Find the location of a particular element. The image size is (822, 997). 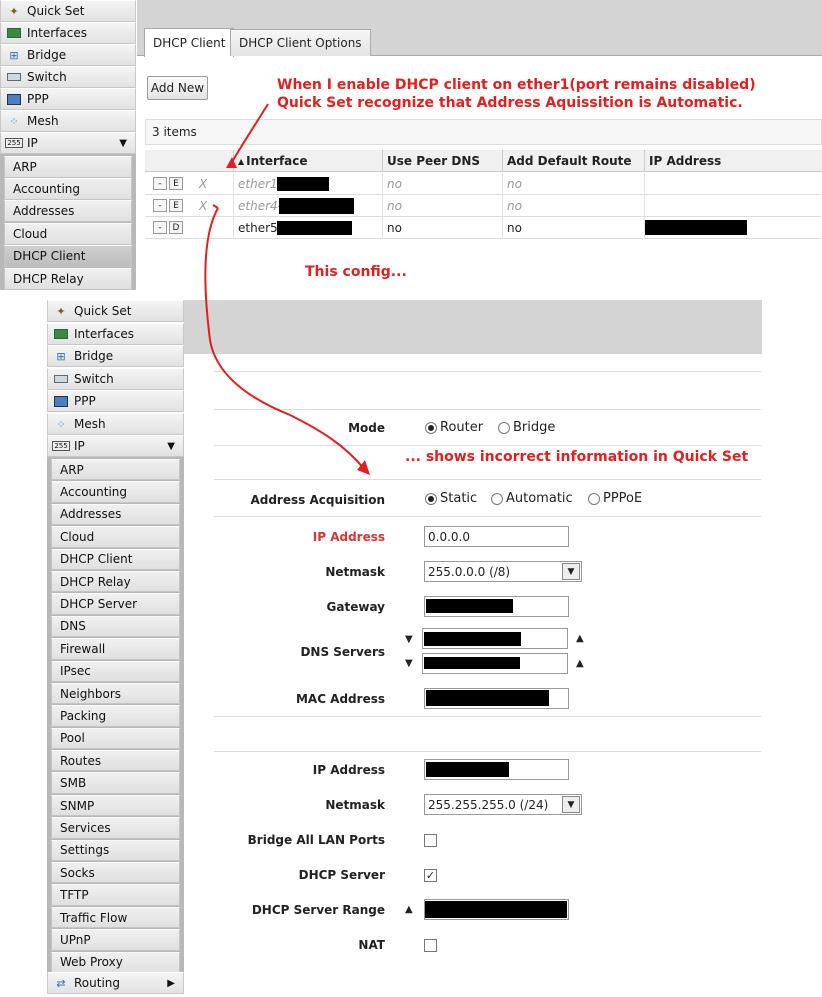

annotation-arrows is located at coordinates (287, 289).